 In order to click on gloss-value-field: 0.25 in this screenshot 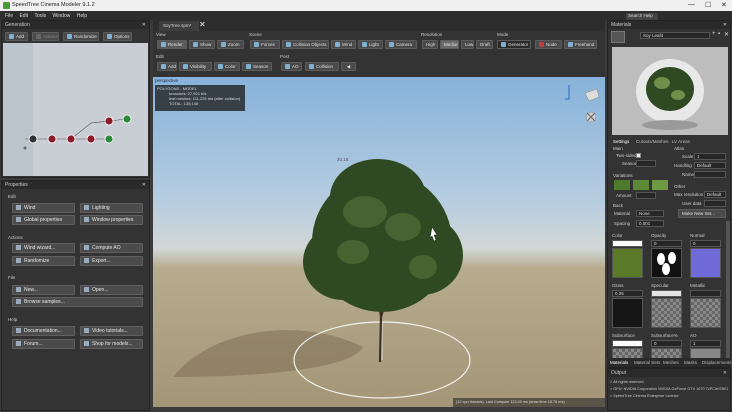, I will do `click(627, 293)`.